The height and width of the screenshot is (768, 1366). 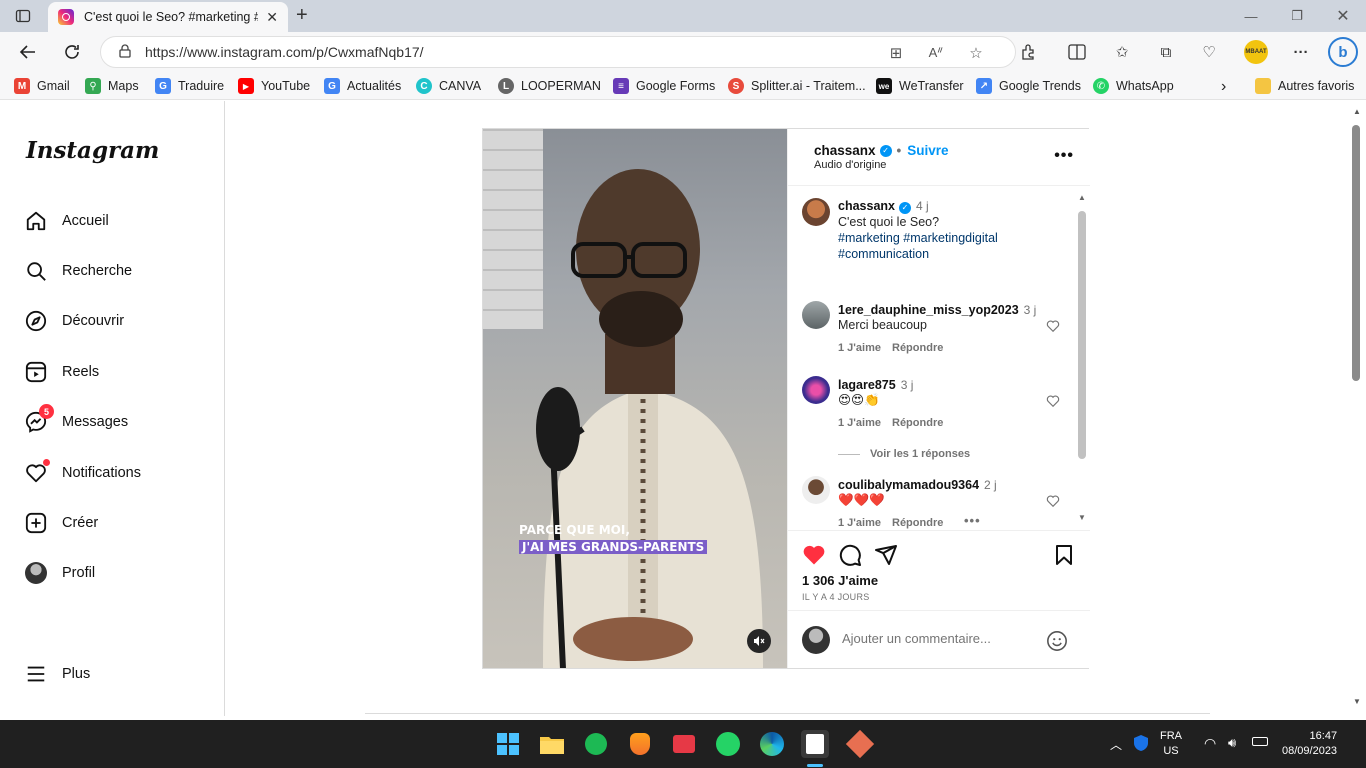 I want to click on screen-recorder-icon, so click(x=684, y=744).